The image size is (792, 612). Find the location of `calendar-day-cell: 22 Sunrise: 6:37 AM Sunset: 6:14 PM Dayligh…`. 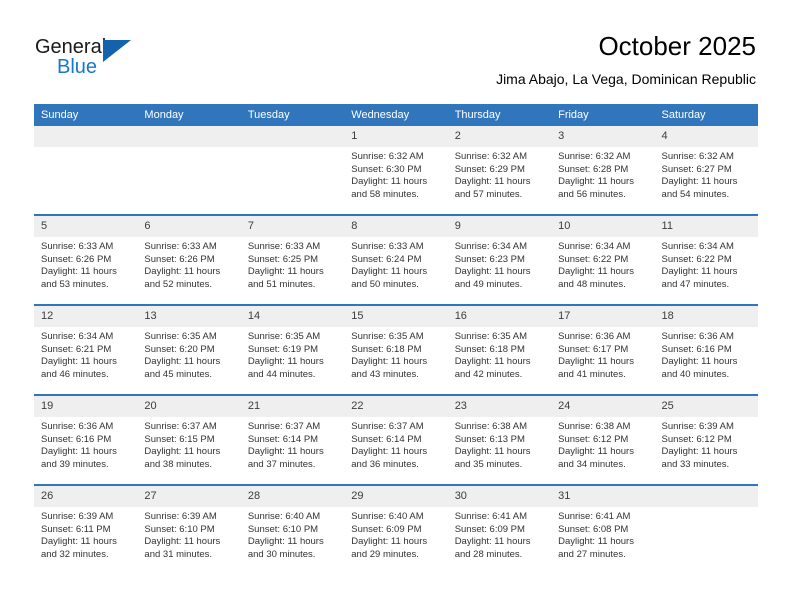

calendar-day-cell: 22 Sunrise: 6:37 AM Sunset: 6:14 PM Dayligh… is located at coordinates (396, 439).